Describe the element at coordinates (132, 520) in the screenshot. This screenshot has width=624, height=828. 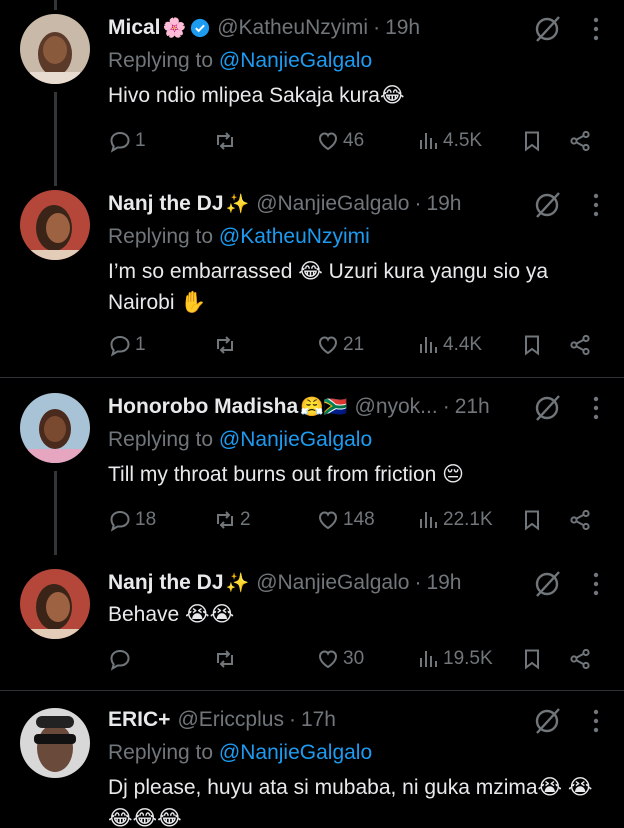
I see `reply-button: 18` at that location.